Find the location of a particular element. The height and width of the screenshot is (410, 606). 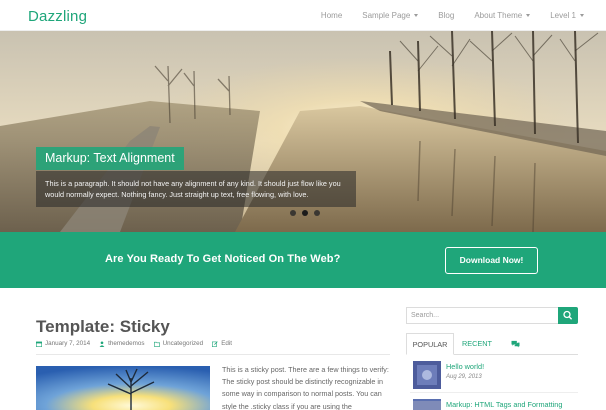

tab-popular: POPULAR is located at coordinates (430, 344).